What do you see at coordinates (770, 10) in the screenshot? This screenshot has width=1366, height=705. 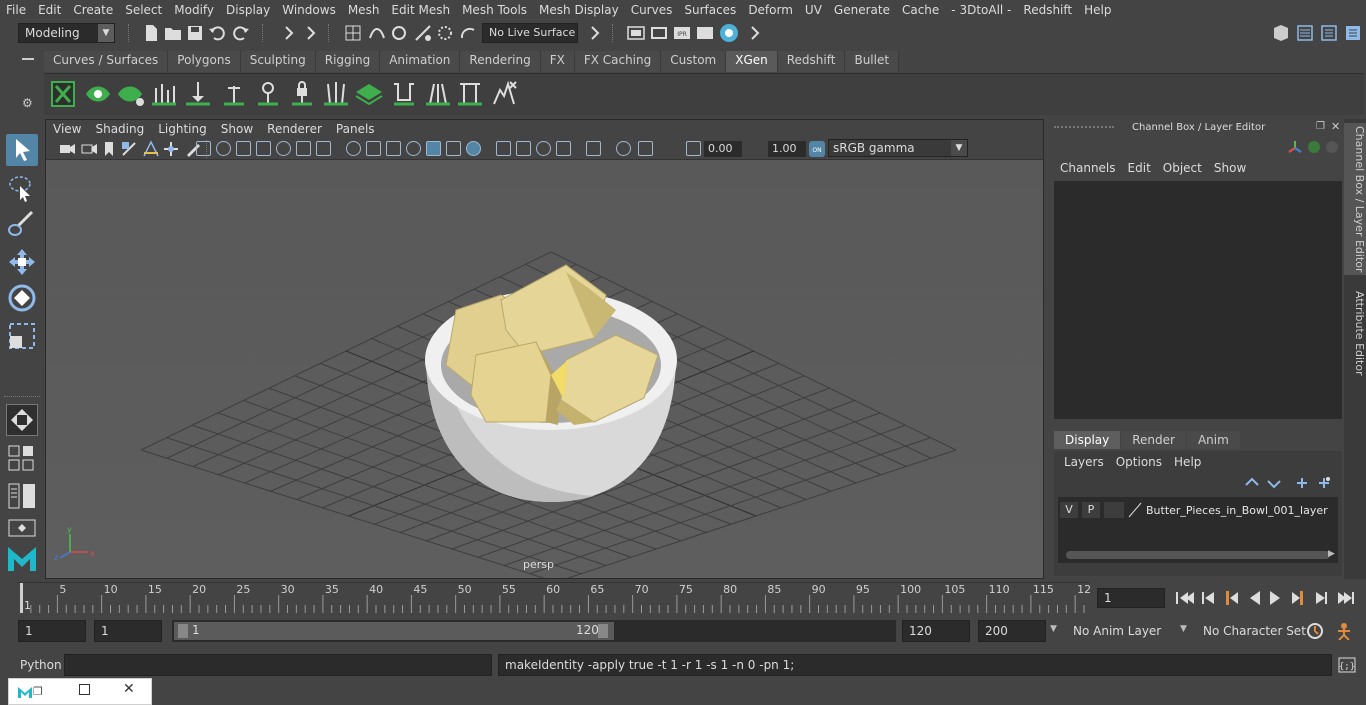 I see `menu-deform: Deform` at bounding box center [770, 10].